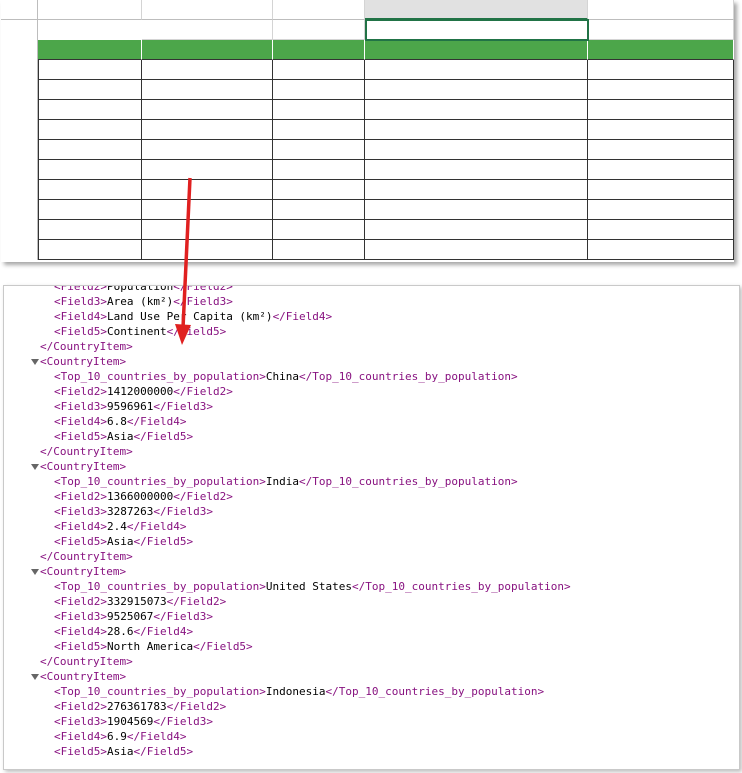  What do you see at coordinates (661, 10) in the screenshot?
I see `column-header-e` at bounding box center [661, 10].